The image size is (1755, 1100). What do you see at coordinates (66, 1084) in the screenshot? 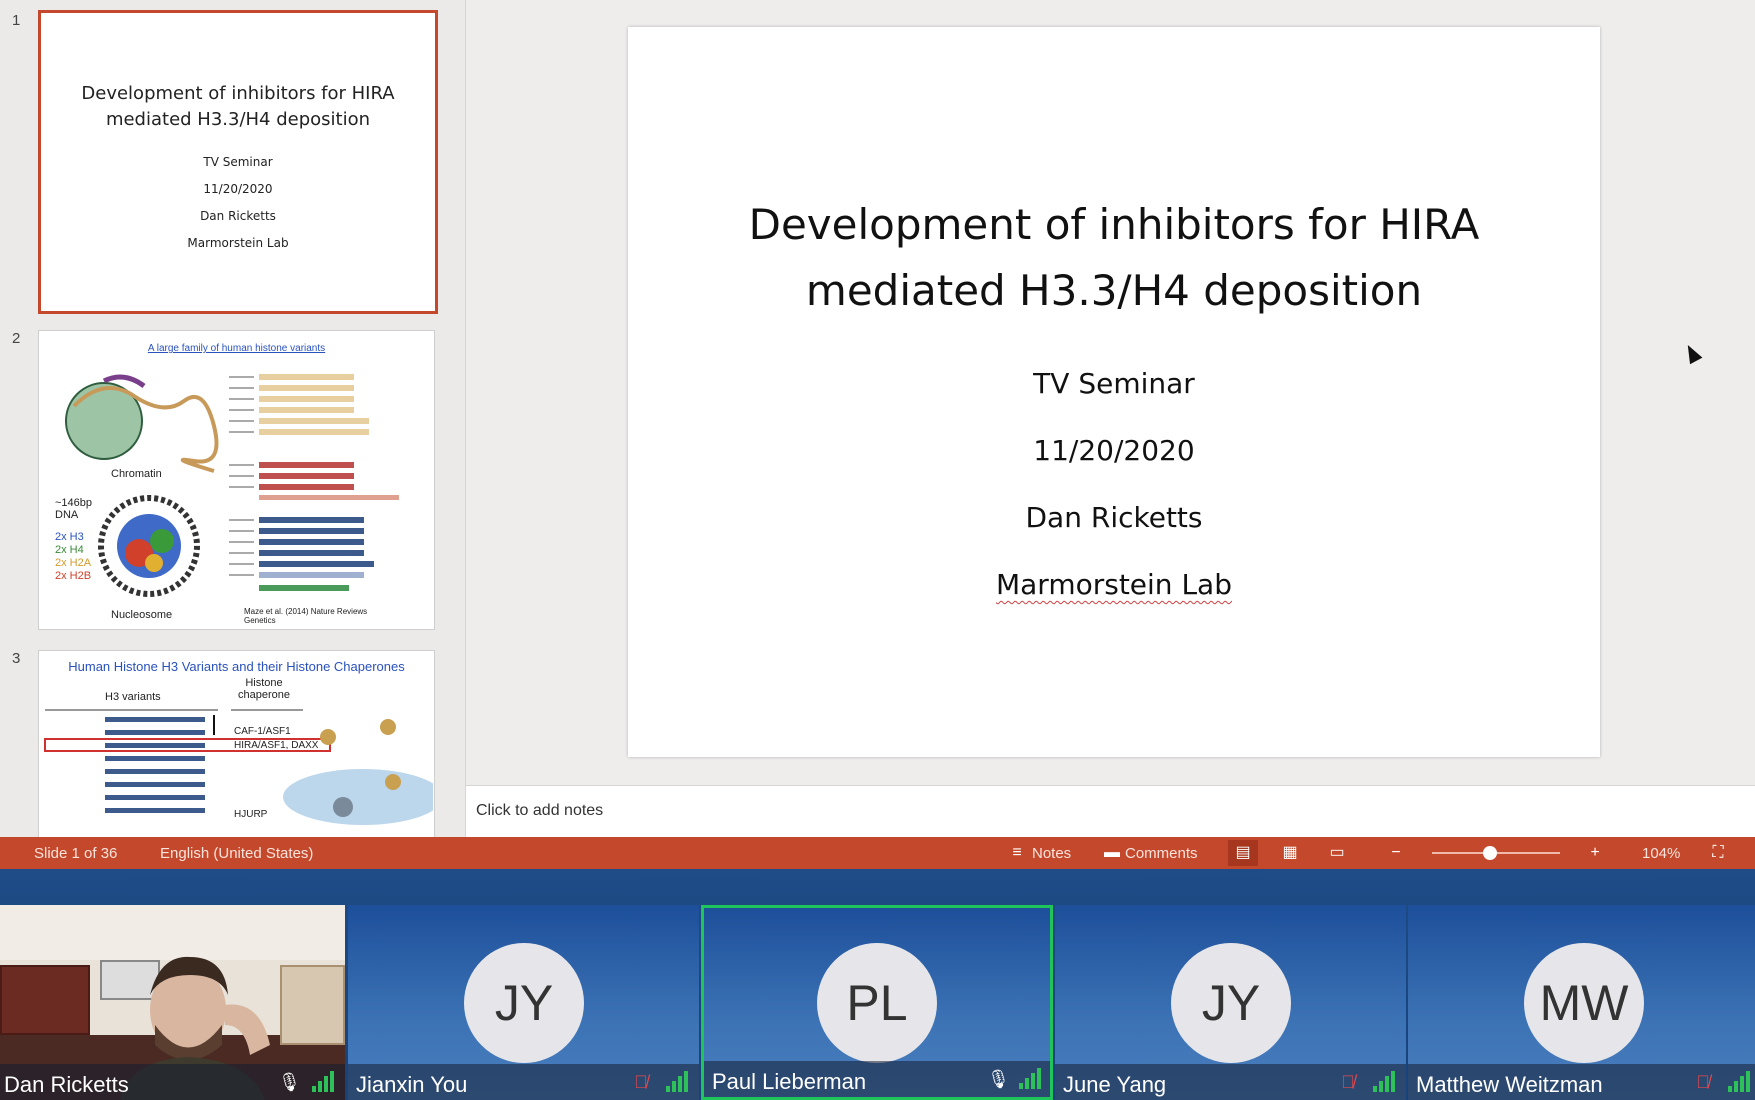
I see `participant-name: Dan Ricketts` at bounding box center [66, 1084].